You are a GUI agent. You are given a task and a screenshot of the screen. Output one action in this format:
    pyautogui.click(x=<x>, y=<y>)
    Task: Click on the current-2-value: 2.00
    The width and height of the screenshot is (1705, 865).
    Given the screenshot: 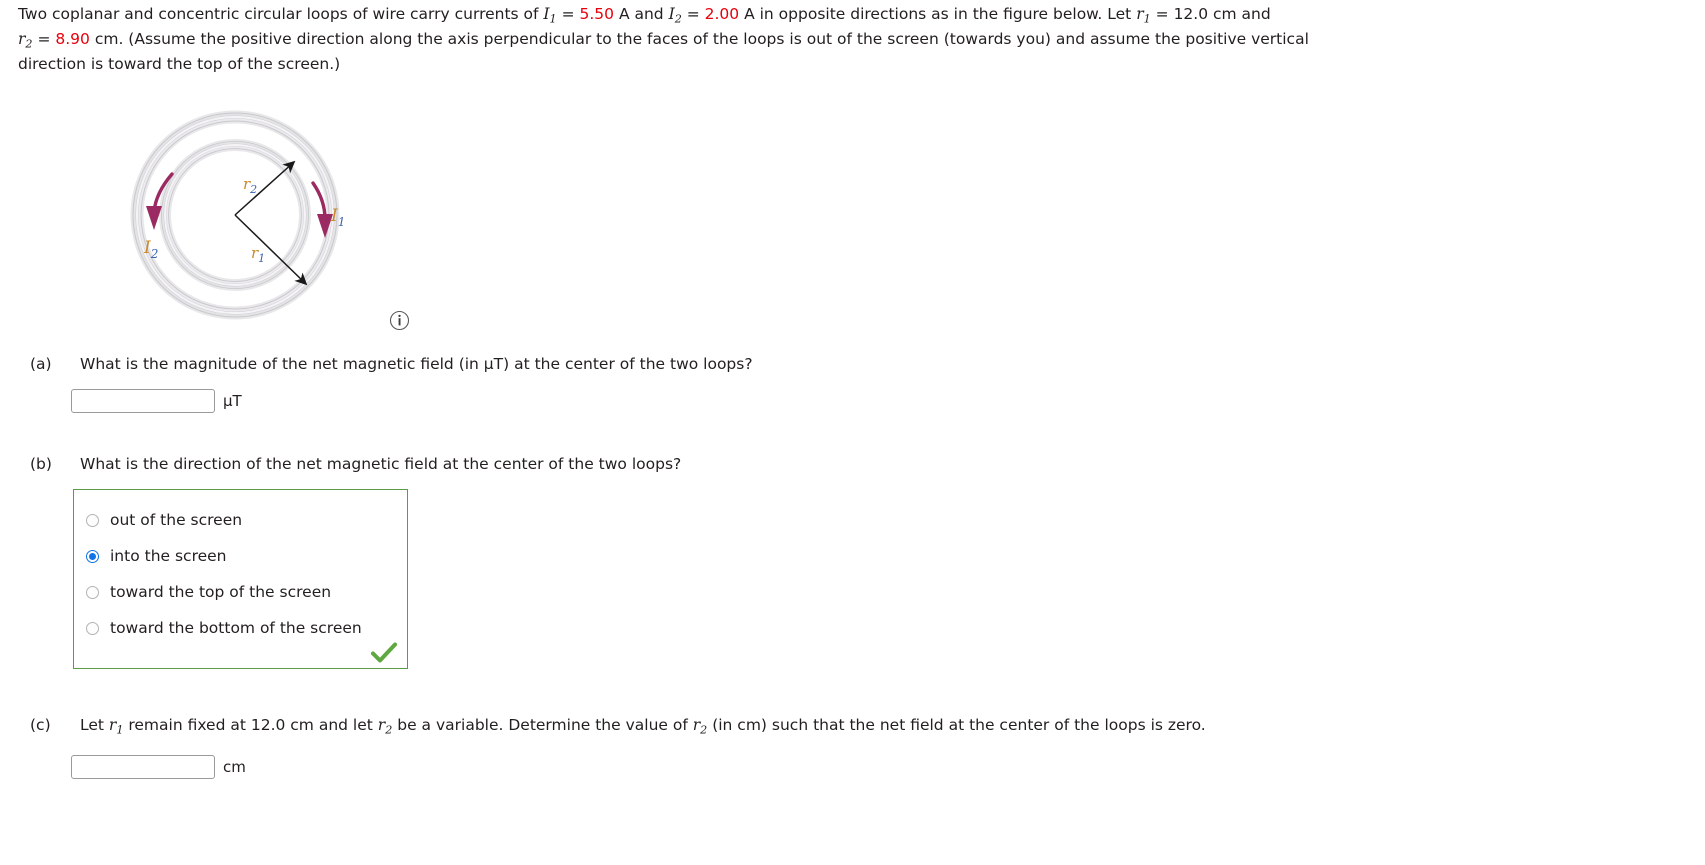 What is the action you would take?
    pyautogui.click(x=722, y=14)
    